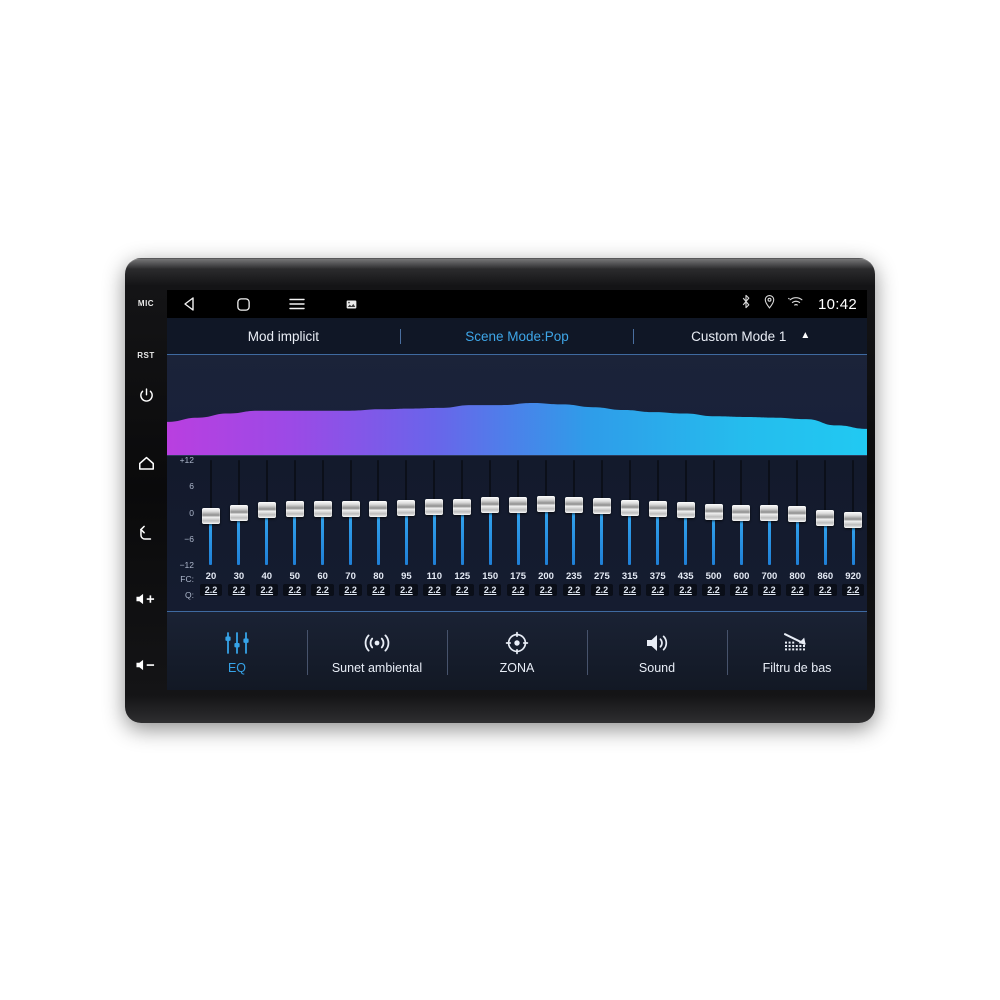  Describe the element at coordinates (378, 576) in the screenshot. I see `eq-band-frequency: 80` at that location.